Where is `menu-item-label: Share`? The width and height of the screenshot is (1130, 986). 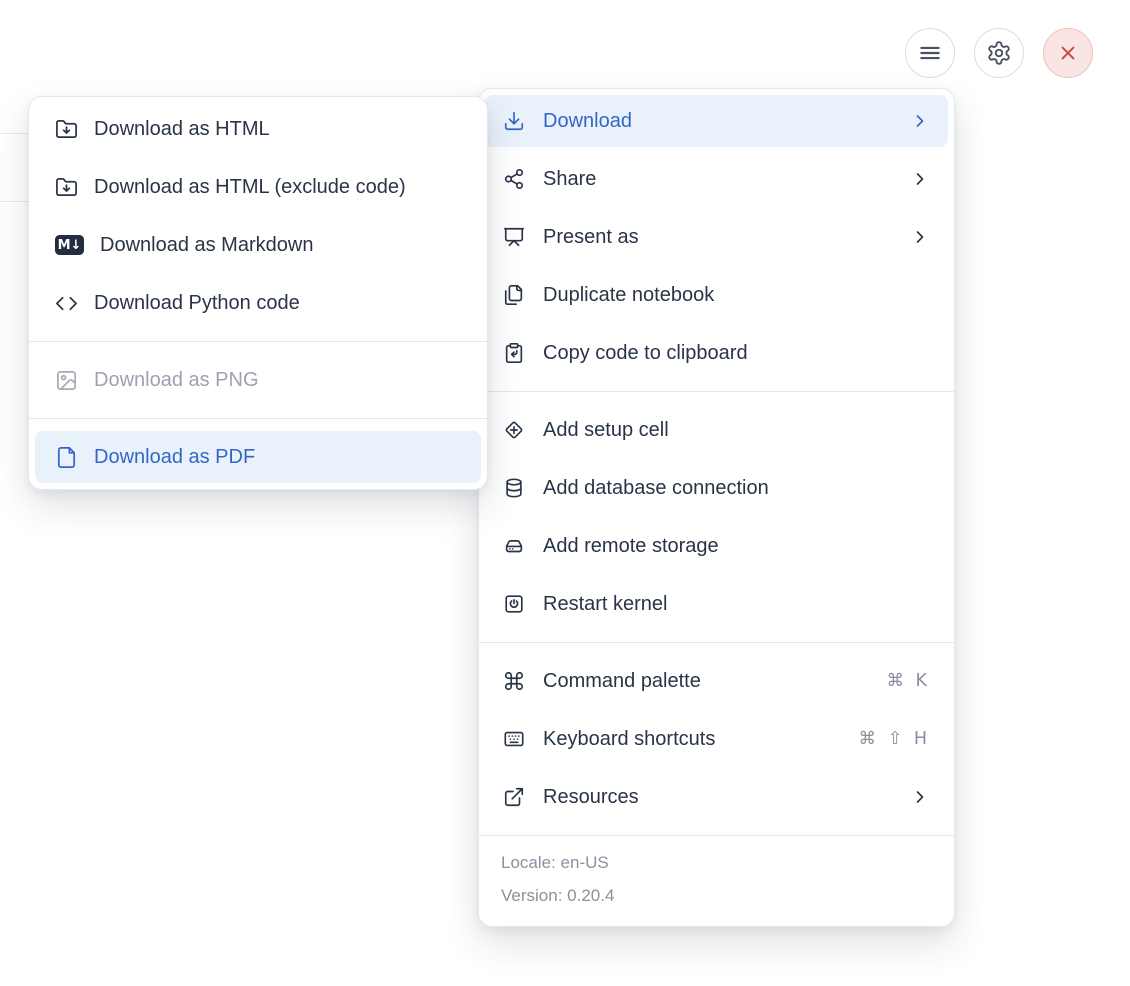 menu-item-label: Share is located at coordinates (570, 178).